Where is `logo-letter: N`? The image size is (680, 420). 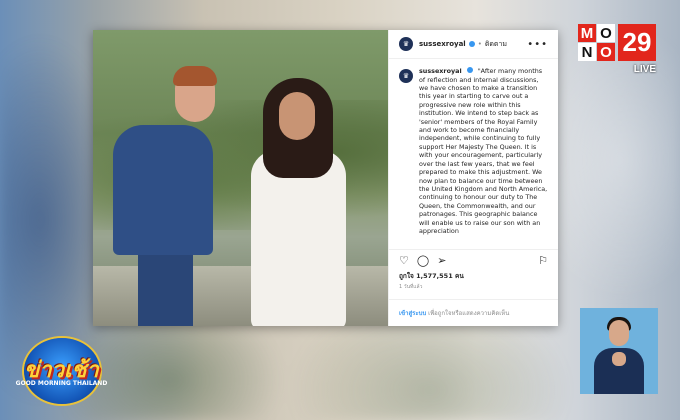
logo-letter: N is located at coordinates (587, 52).